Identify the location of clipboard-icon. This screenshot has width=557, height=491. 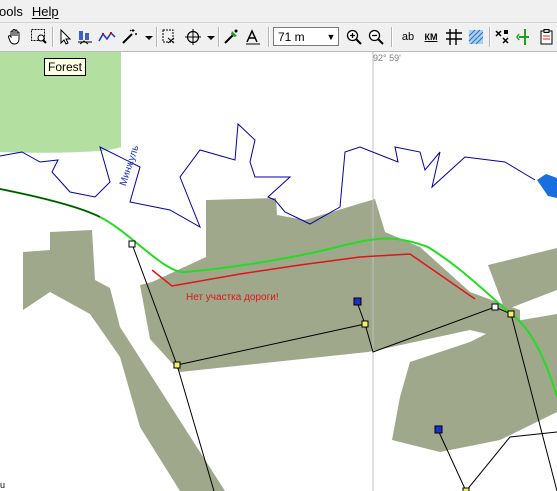
(546, 37).